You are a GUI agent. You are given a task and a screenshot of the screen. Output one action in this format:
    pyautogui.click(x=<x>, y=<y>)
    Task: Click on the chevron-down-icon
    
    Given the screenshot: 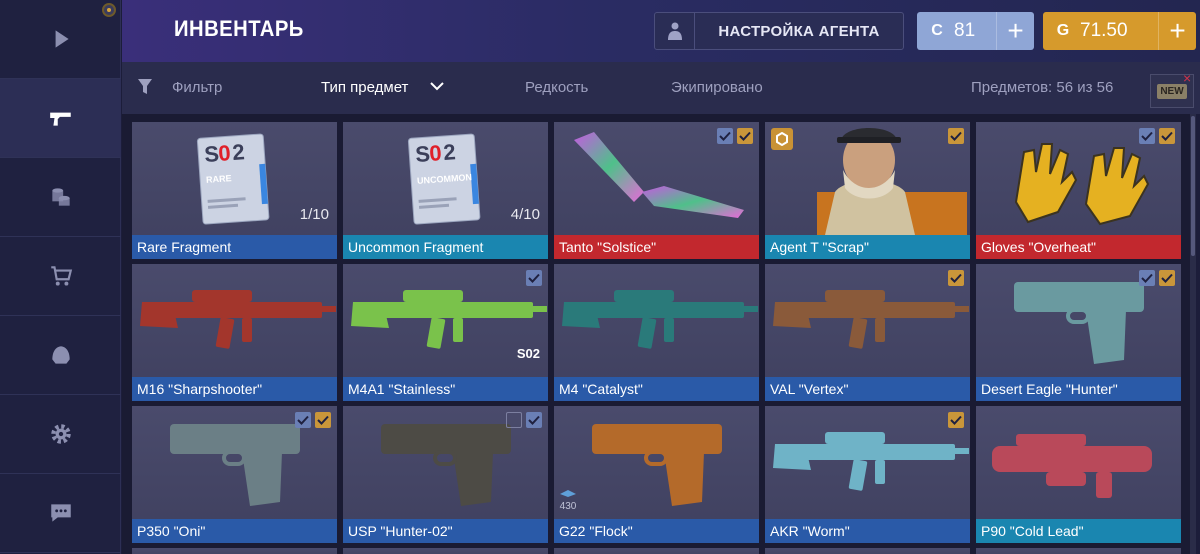 What is the action you would take?
    pyautogui.click(x=437, y=86)
    